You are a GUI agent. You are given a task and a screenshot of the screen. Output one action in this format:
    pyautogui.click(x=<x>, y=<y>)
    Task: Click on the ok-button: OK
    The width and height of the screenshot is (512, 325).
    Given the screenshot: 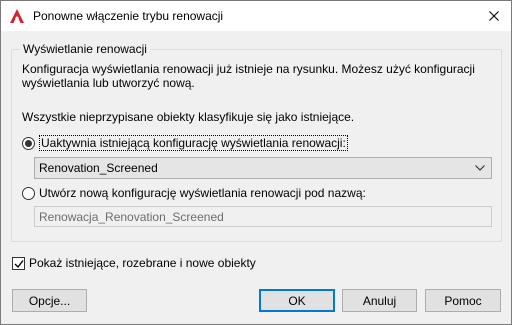 What is the action you would take?
    pyautogui.click(x=297, y=300)
    